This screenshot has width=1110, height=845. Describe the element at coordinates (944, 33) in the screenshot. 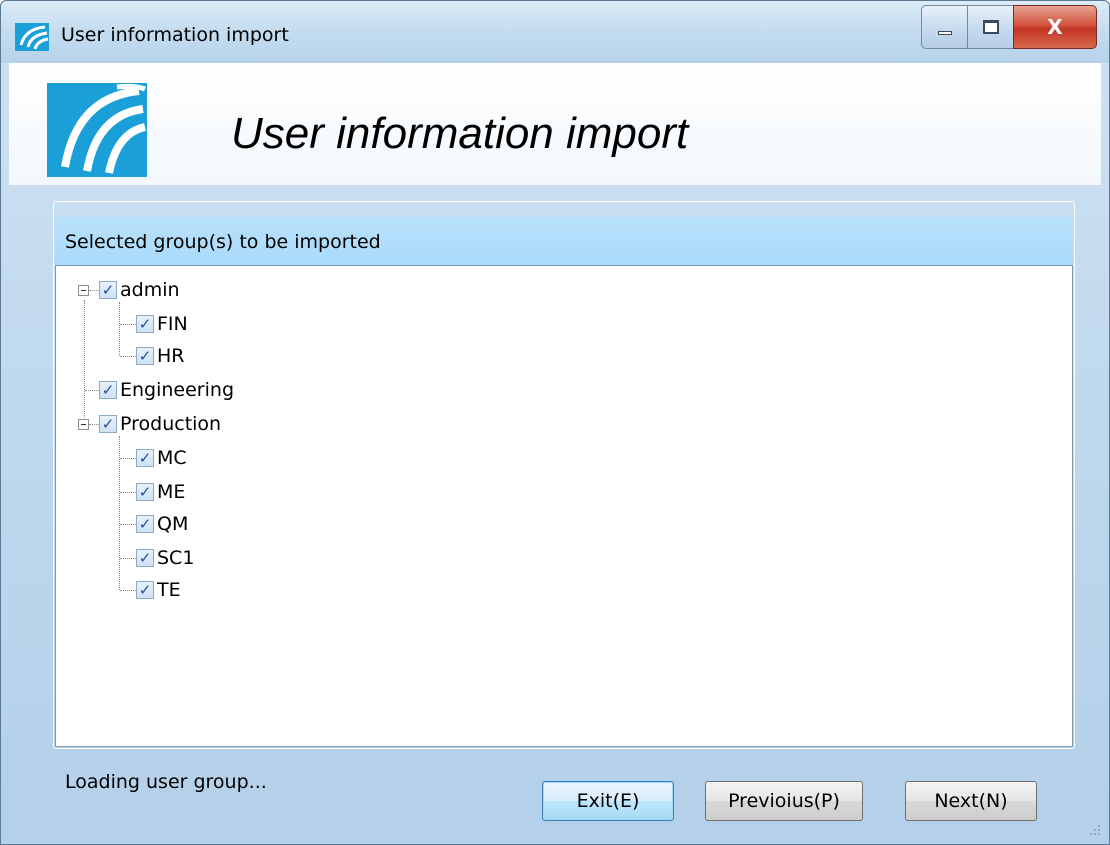

I see `minimize-icon` at that location.